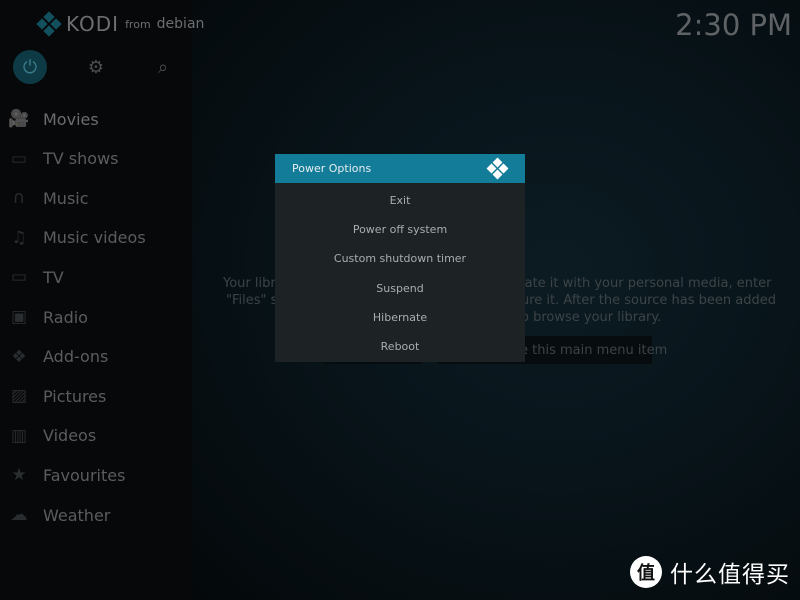  What do you see at coordinates (400, 229) in the screenshot?
I see `option-power-off-system: Power off system` at bounding box center [400, 229].